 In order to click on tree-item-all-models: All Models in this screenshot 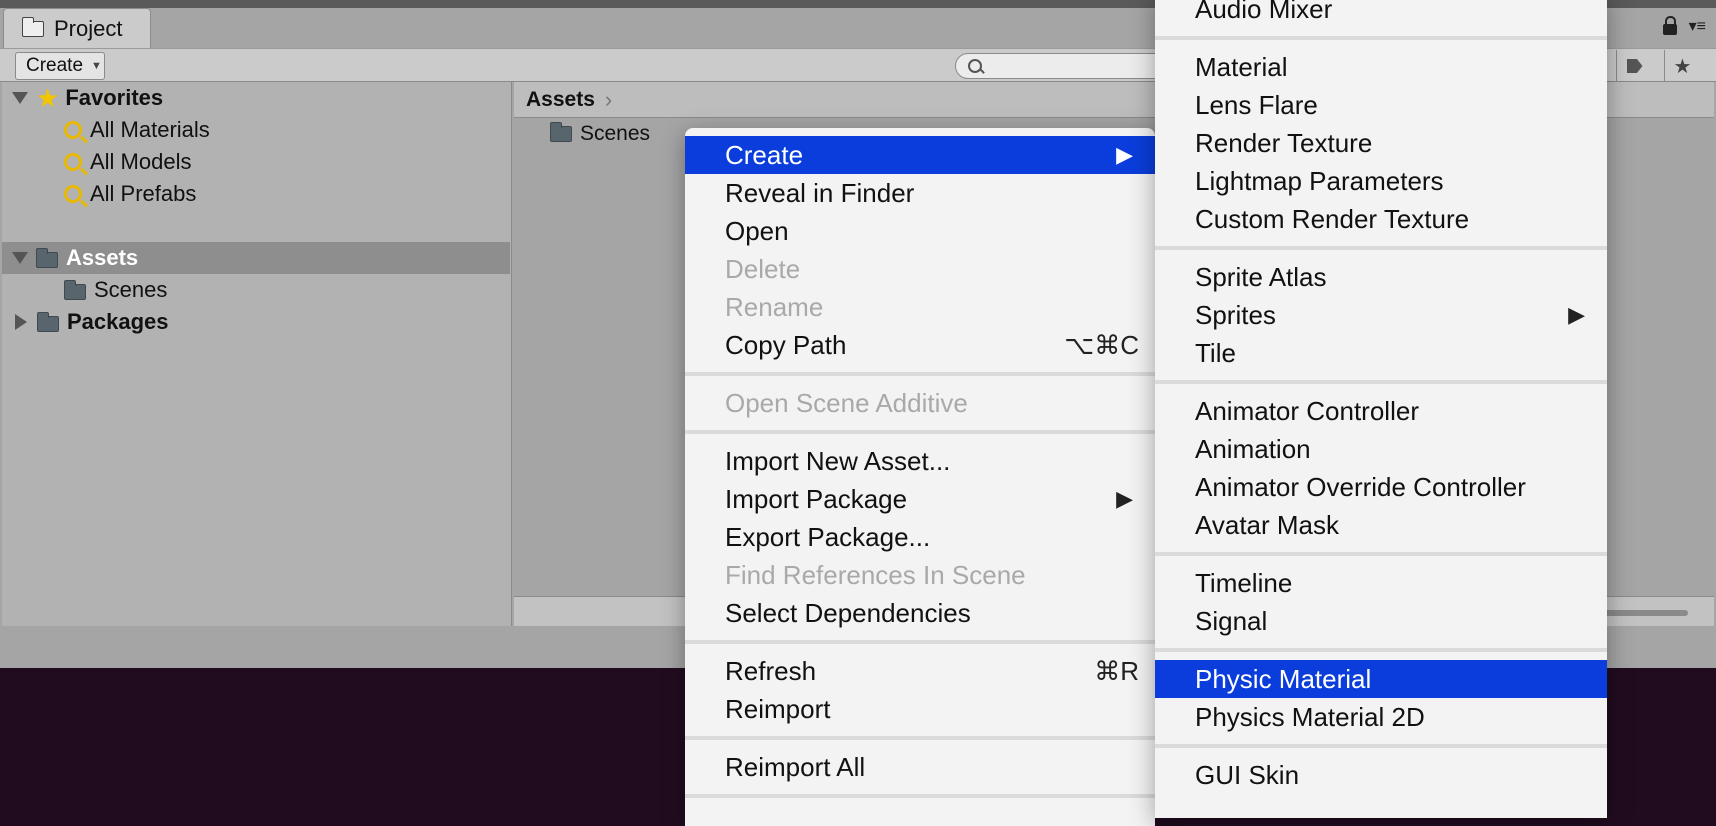, I will do `click(127, 162)`.